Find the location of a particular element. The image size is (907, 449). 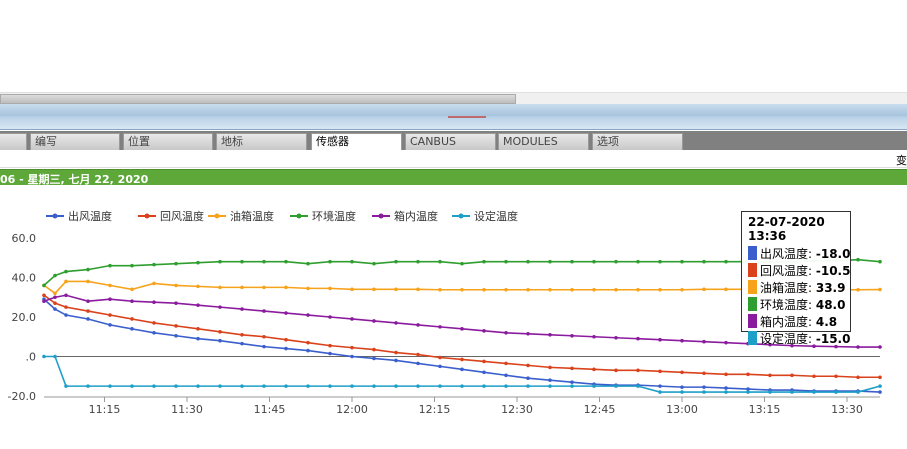

scrollbar-thumb is located at coordinates (258, 99).